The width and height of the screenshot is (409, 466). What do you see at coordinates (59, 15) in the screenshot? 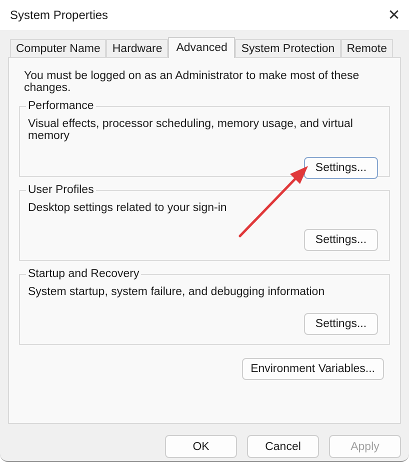
I see `window-title: System Properties` at bounding box center [59, 15].